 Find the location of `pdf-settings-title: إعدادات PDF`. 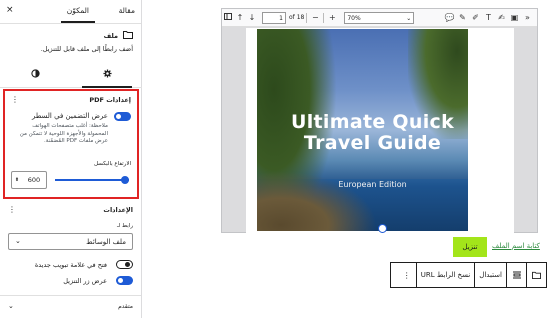

pdf-settings-title: إعدادات PDF is located at coordinates (110, 100).